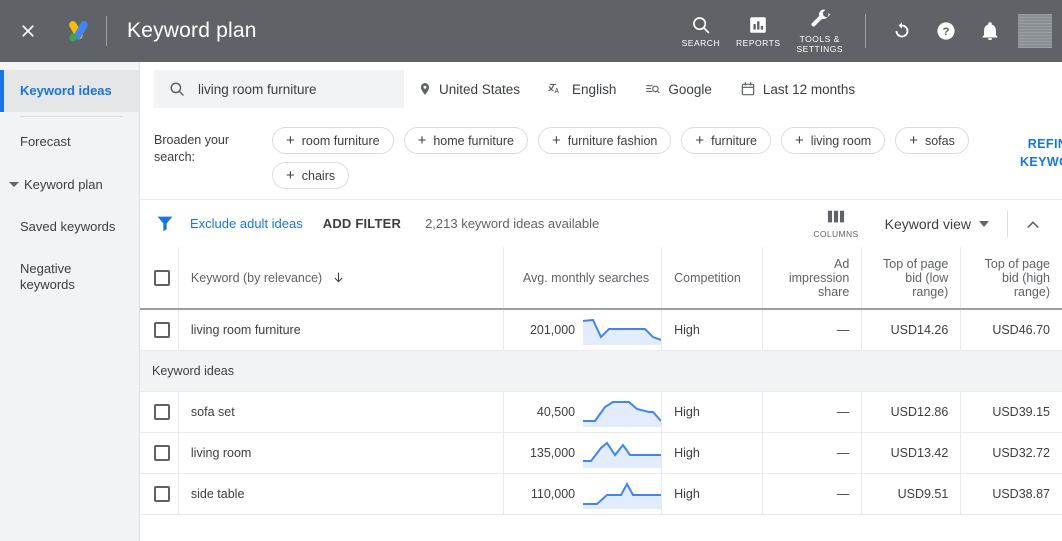 Image resolution: width=1062 pixels, height=541 pixels. I want to click on sidebar-item-negative-keywords: Negative keywords, so click(69, 277).